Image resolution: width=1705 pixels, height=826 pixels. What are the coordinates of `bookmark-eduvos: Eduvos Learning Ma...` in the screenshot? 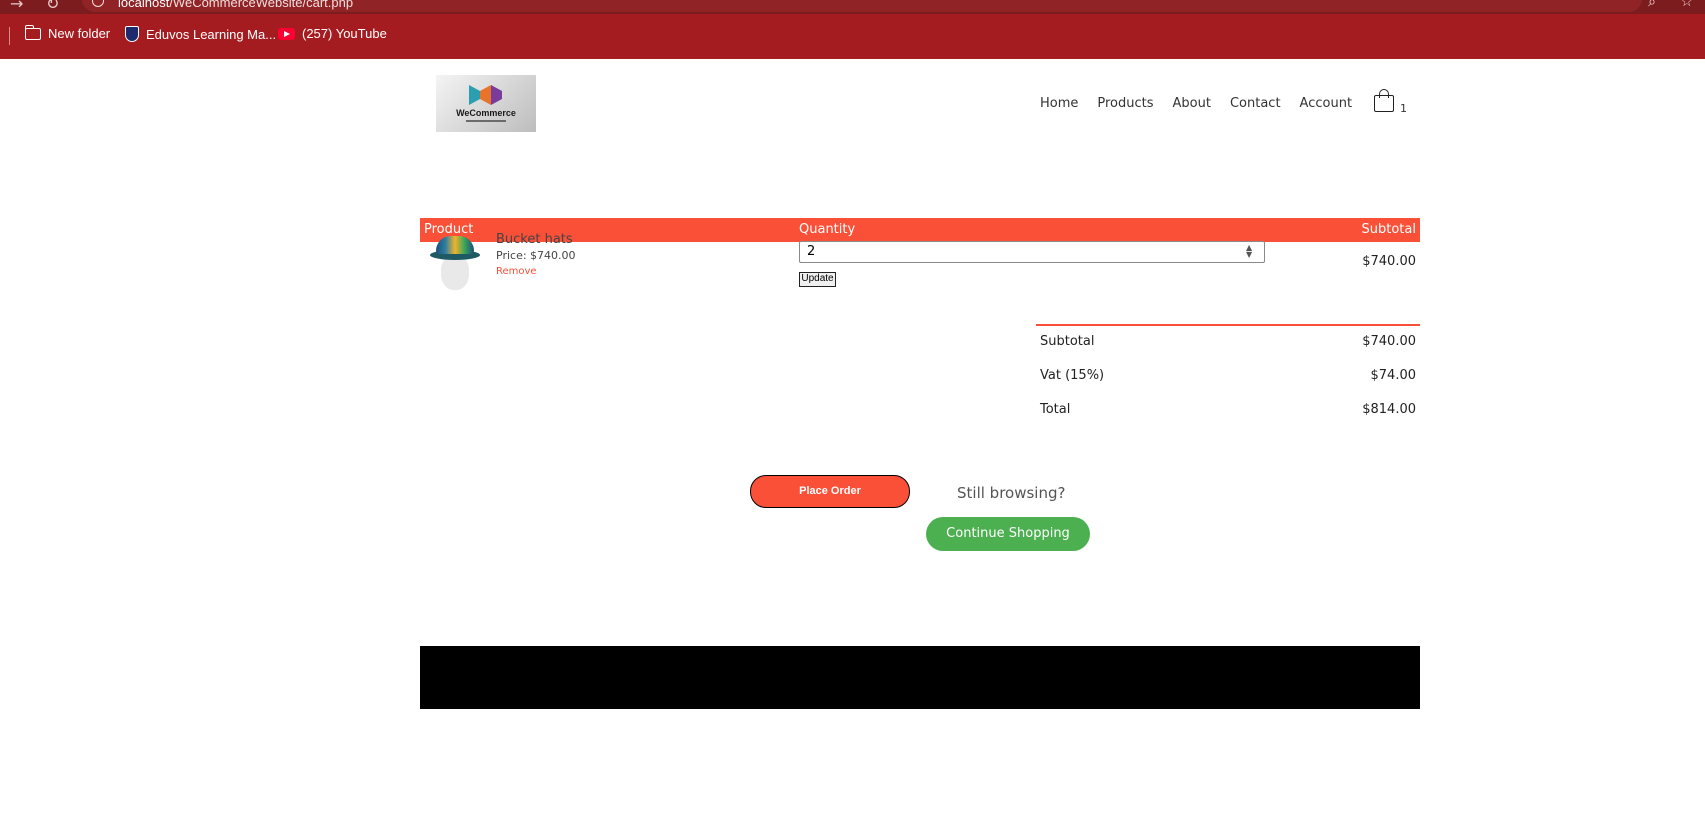 It's located at (200, 34).